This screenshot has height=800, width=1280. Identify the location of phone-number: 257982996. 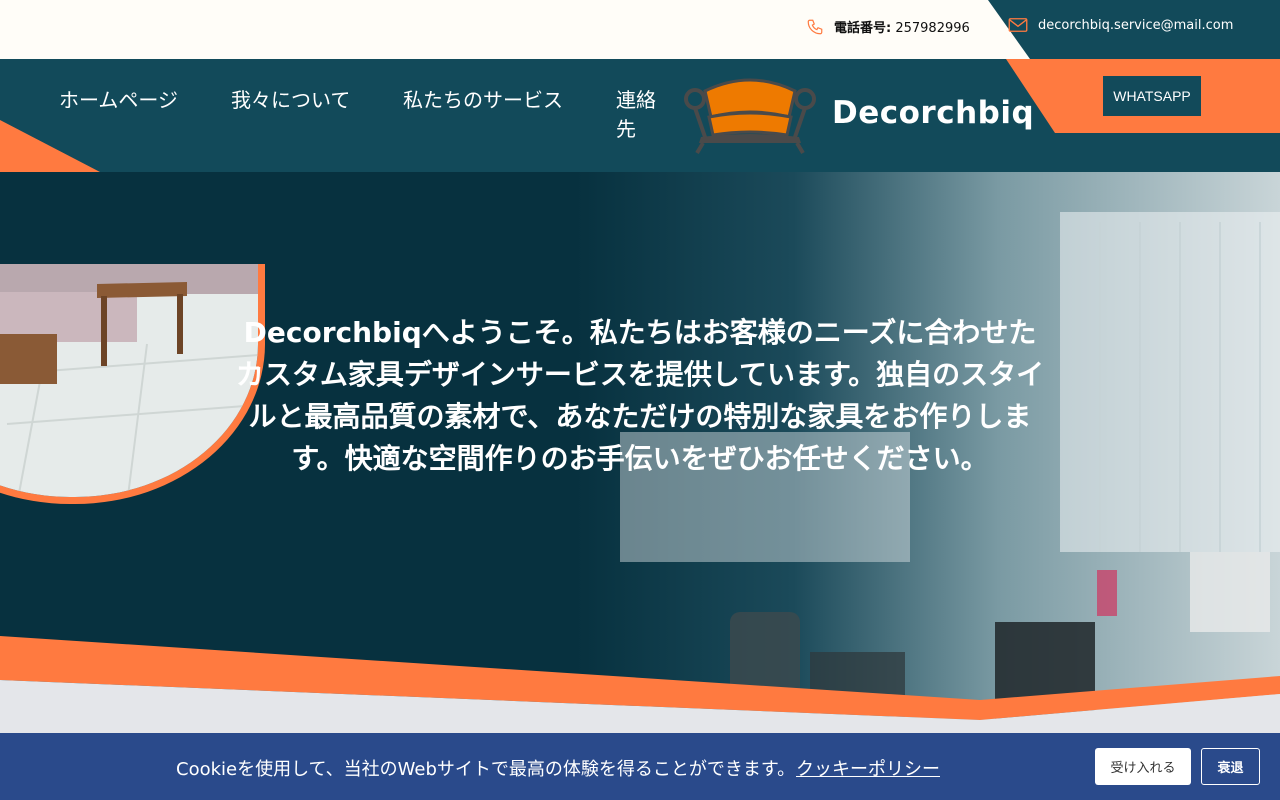
(932, 28).